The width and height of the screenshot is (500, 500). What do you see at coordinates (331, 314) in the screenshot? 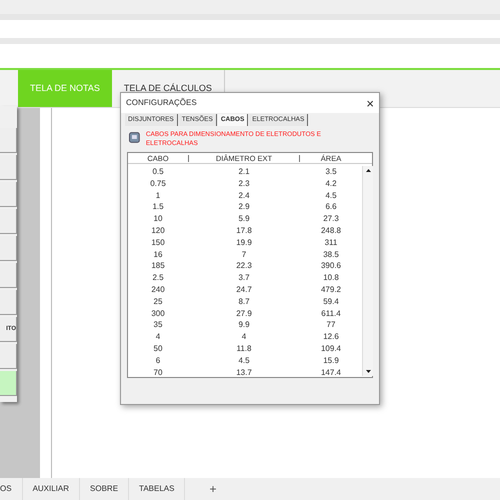
I see `table-cell-text: 611.4` at bounding box center [331, 314].